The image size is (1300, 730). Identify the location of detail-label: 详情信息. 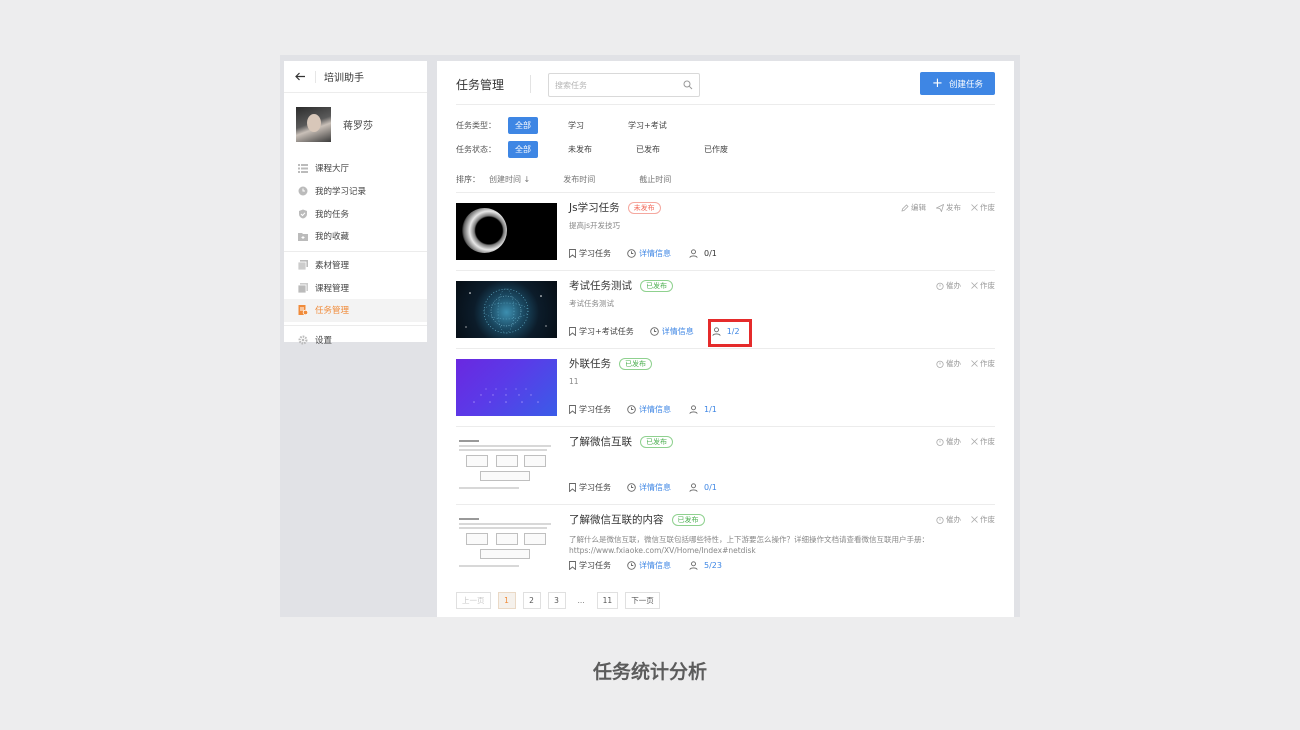
(655, 487).